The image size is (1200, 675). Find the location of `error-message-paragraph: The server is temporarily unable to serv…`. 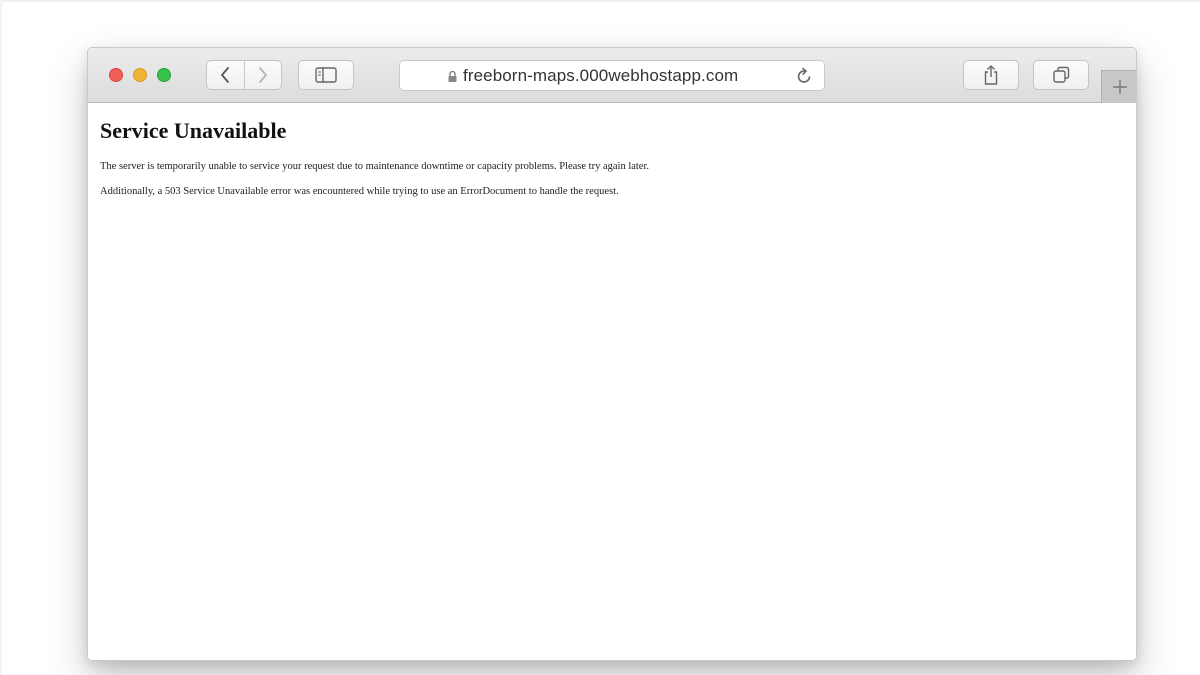

error-message-paragraph: The server is temporarily unable to serv… is located at coordinates (375, 166).